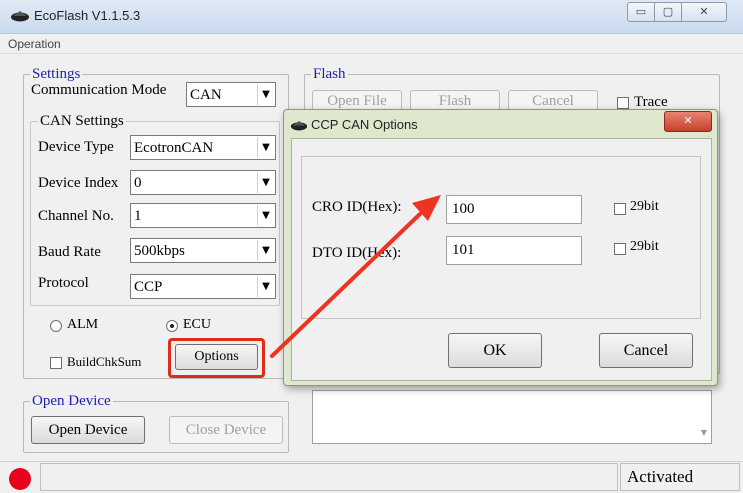 This screenshot has width=743, height=493. Describe the element at coordinates (620, 209) in the screenshot. I see `cro-29bit-checkbox` at that location.